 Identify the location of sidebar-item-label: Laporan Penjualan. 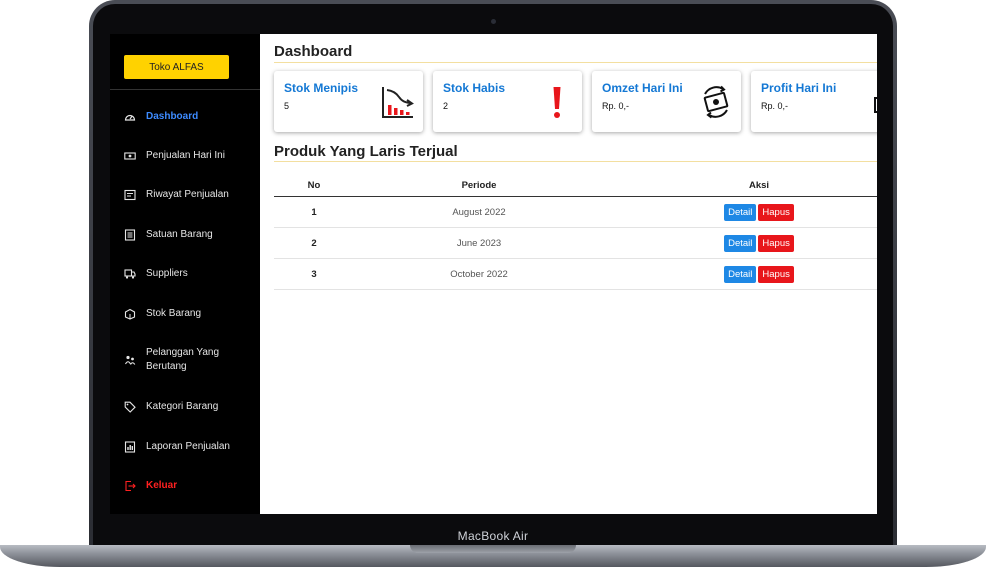
(188, 446).